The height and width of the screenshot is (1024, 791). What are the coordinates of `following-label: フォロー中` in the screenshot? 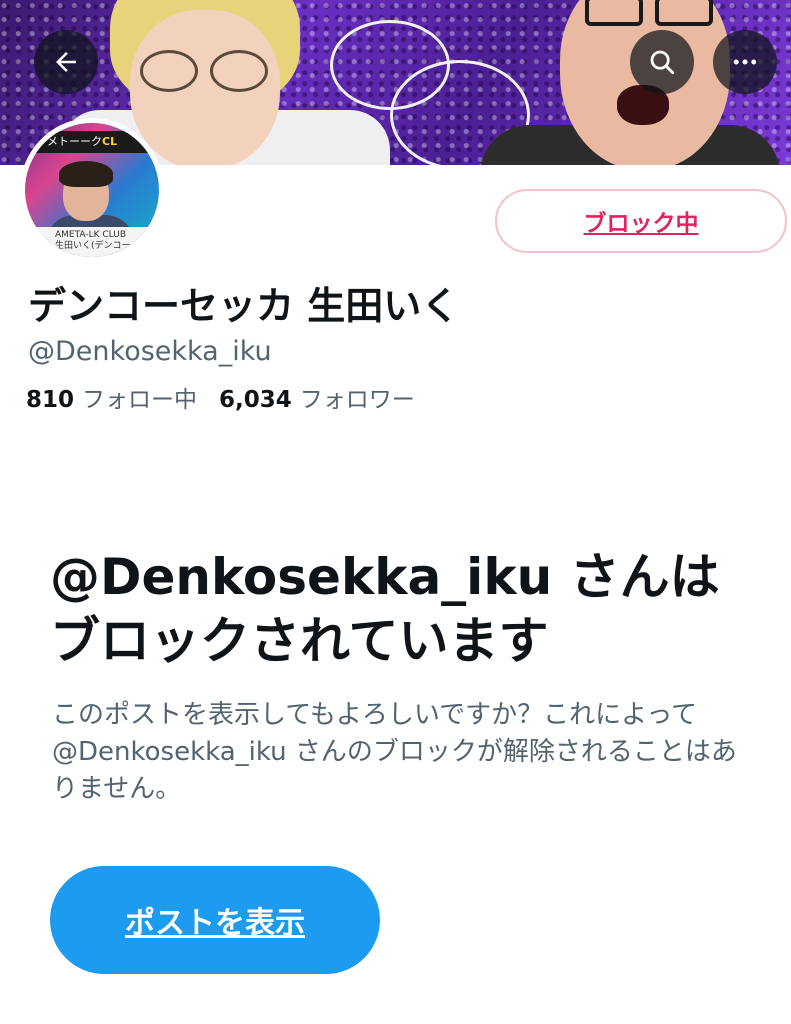 It's located at (140, 400).